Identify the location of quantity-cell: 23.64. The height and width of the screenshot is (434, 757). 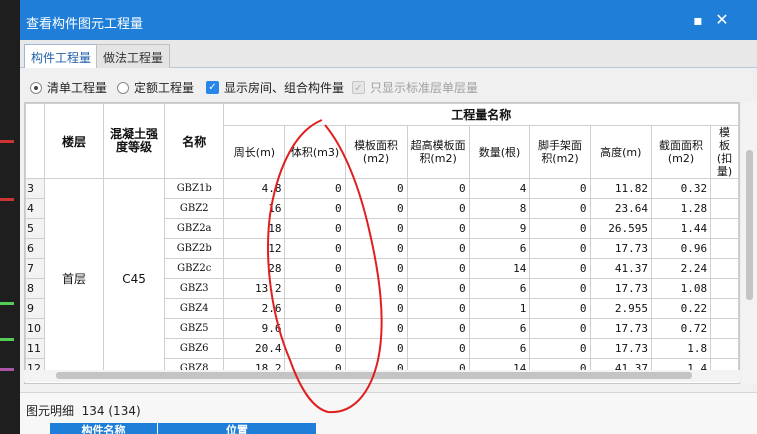
(620, 208).